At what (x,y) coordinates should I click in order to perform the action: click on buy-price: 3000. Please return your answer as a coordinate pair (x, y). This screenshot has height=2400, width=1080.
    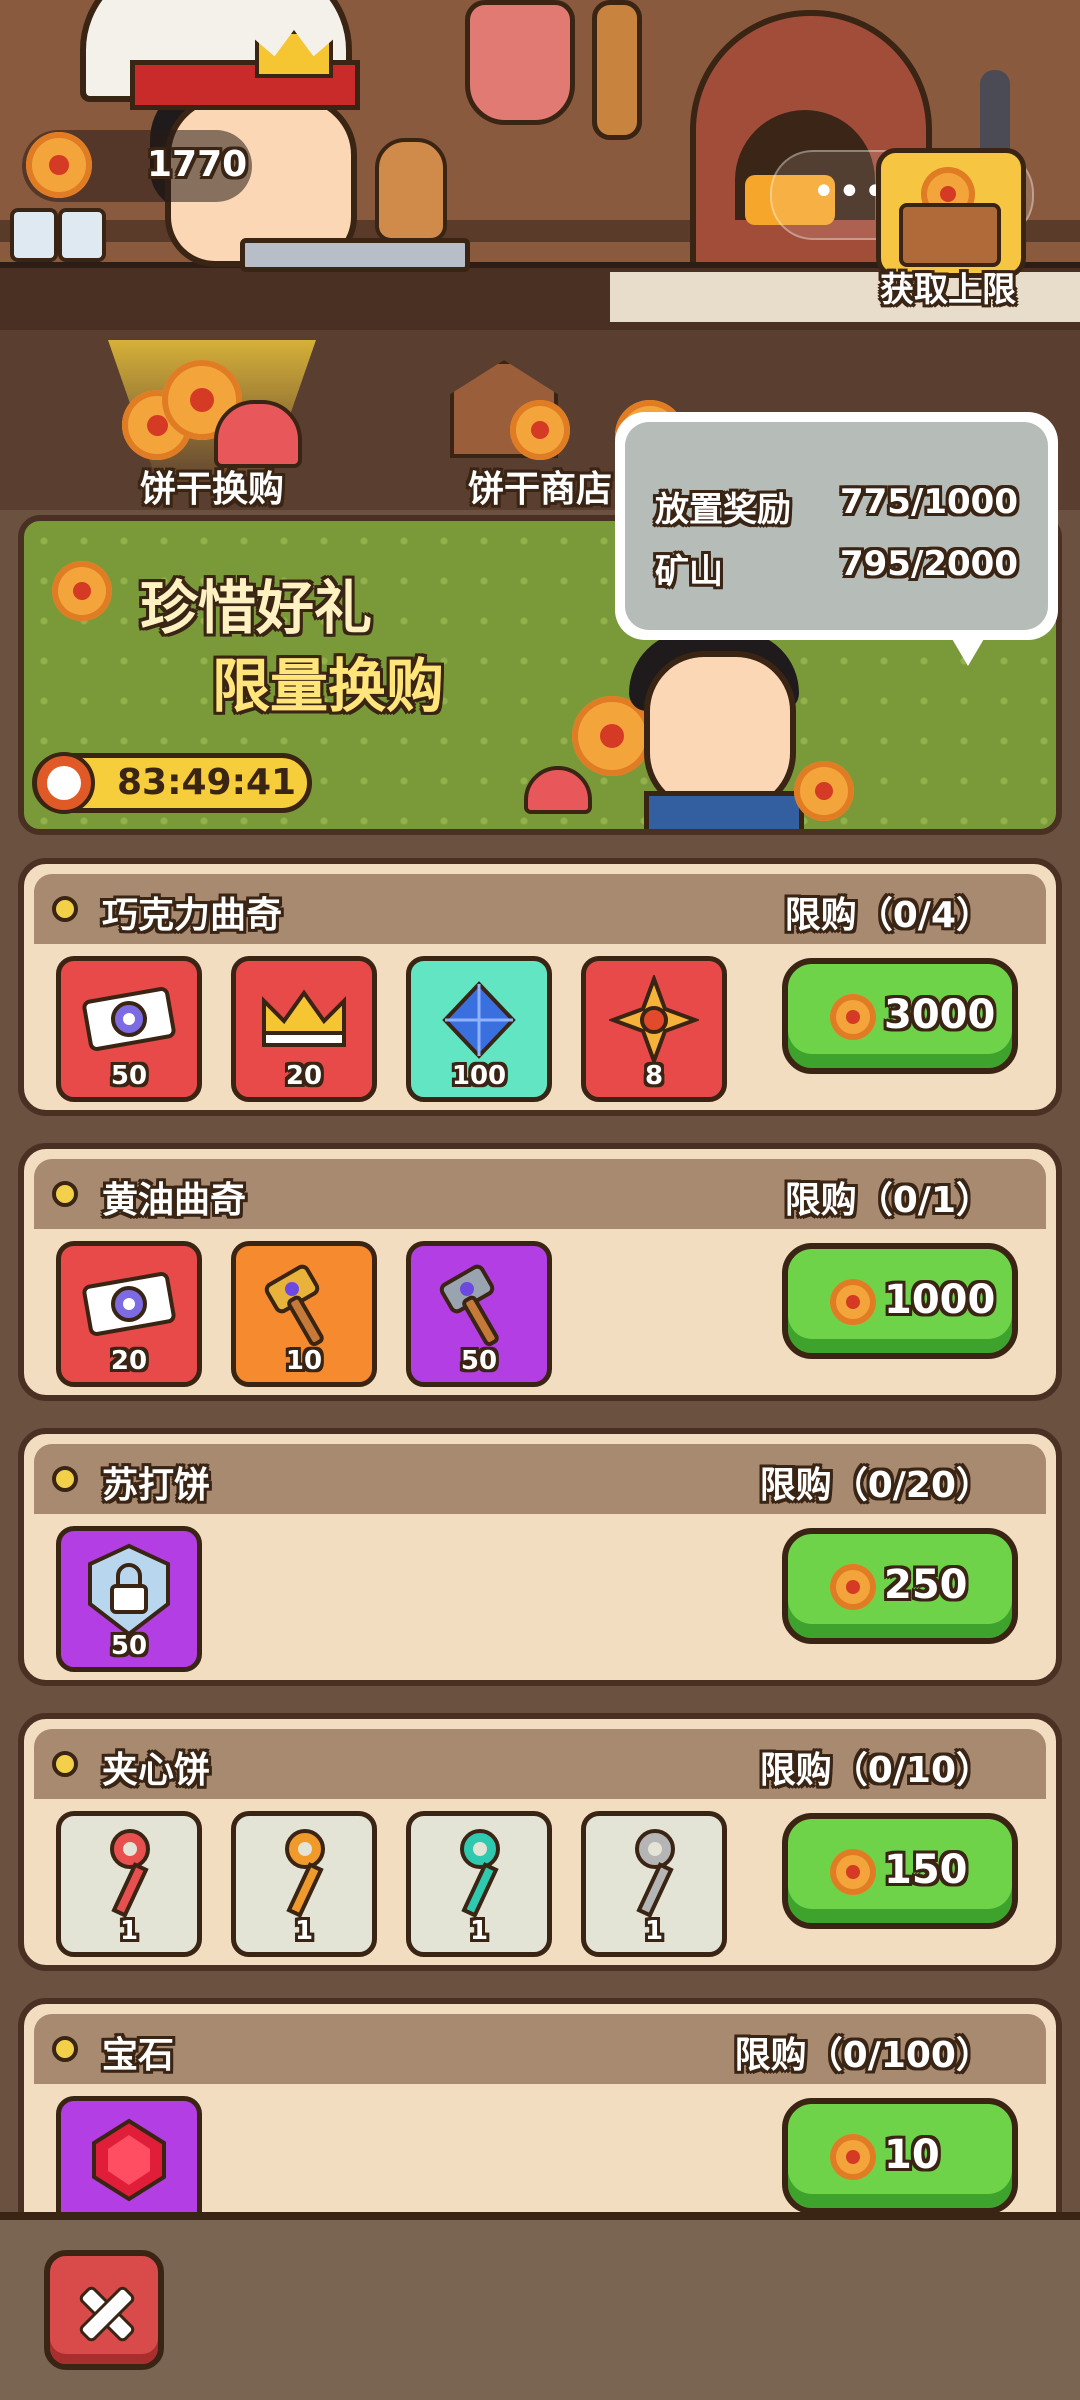
    Looking at the image, I should click on (940, 1015).